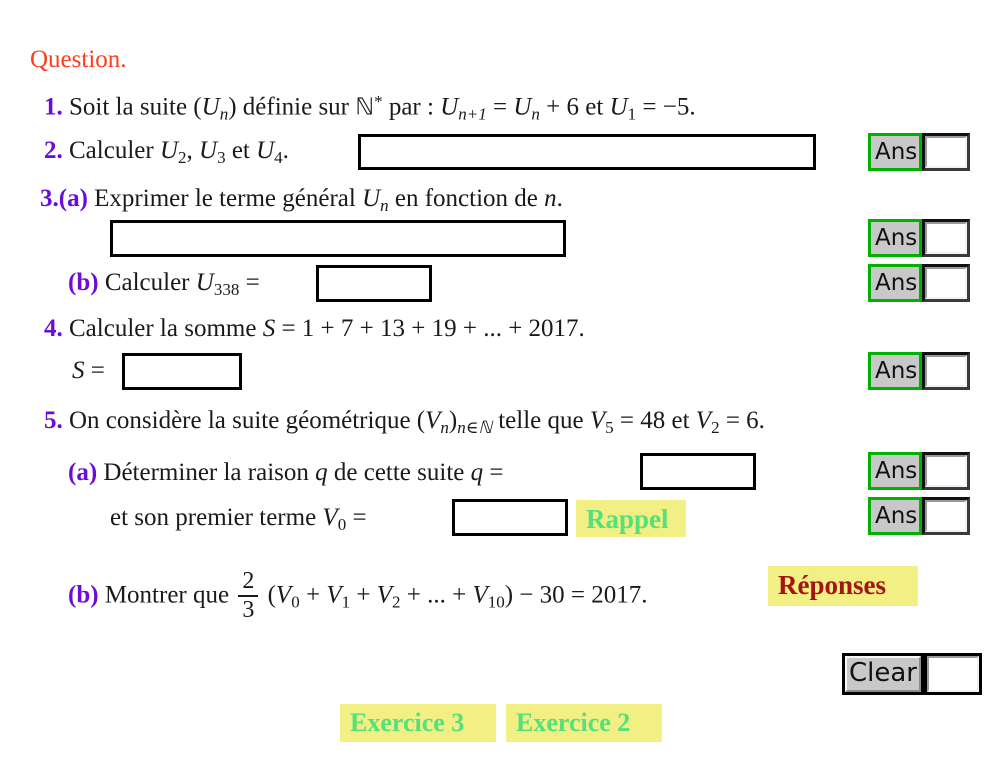  What do you see at coordinates (265, 150) in the screenshot?
I see `symbol-u4: U` at bounding box center [265, 150].